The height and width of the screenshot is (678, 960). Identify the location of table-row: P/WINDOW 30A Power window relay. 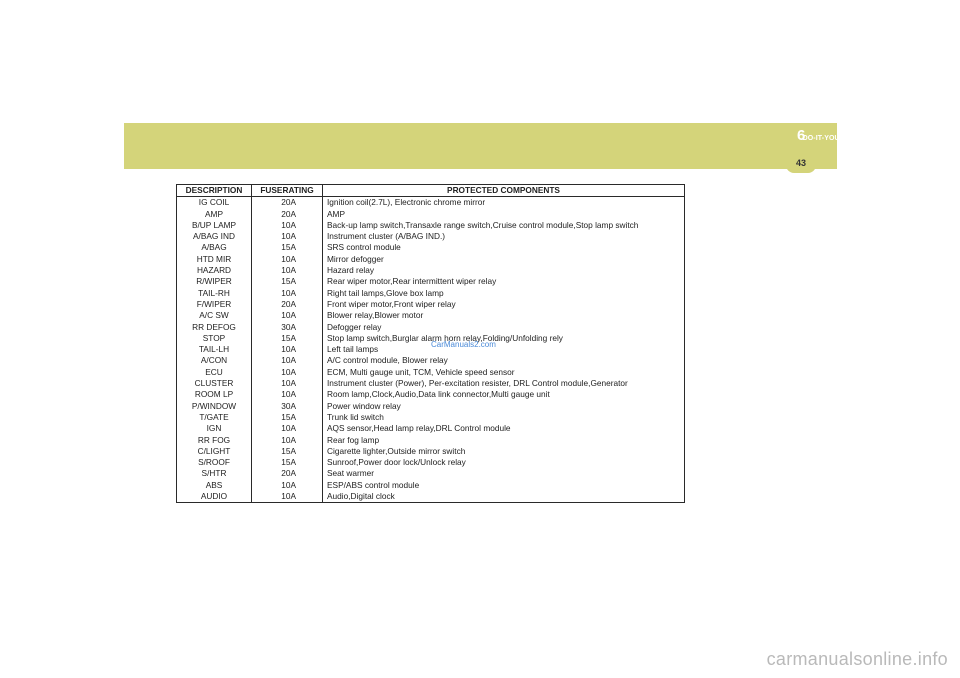
(430, 406).